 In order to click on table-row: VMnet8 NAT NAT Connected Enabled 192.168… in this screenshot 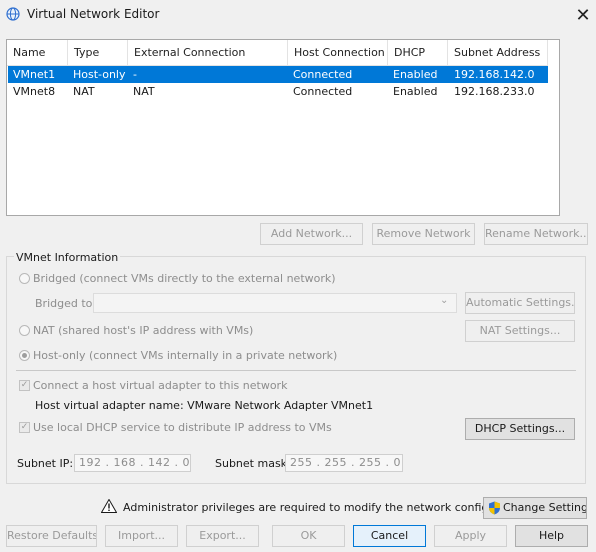, I will do `click(278, 91)`.